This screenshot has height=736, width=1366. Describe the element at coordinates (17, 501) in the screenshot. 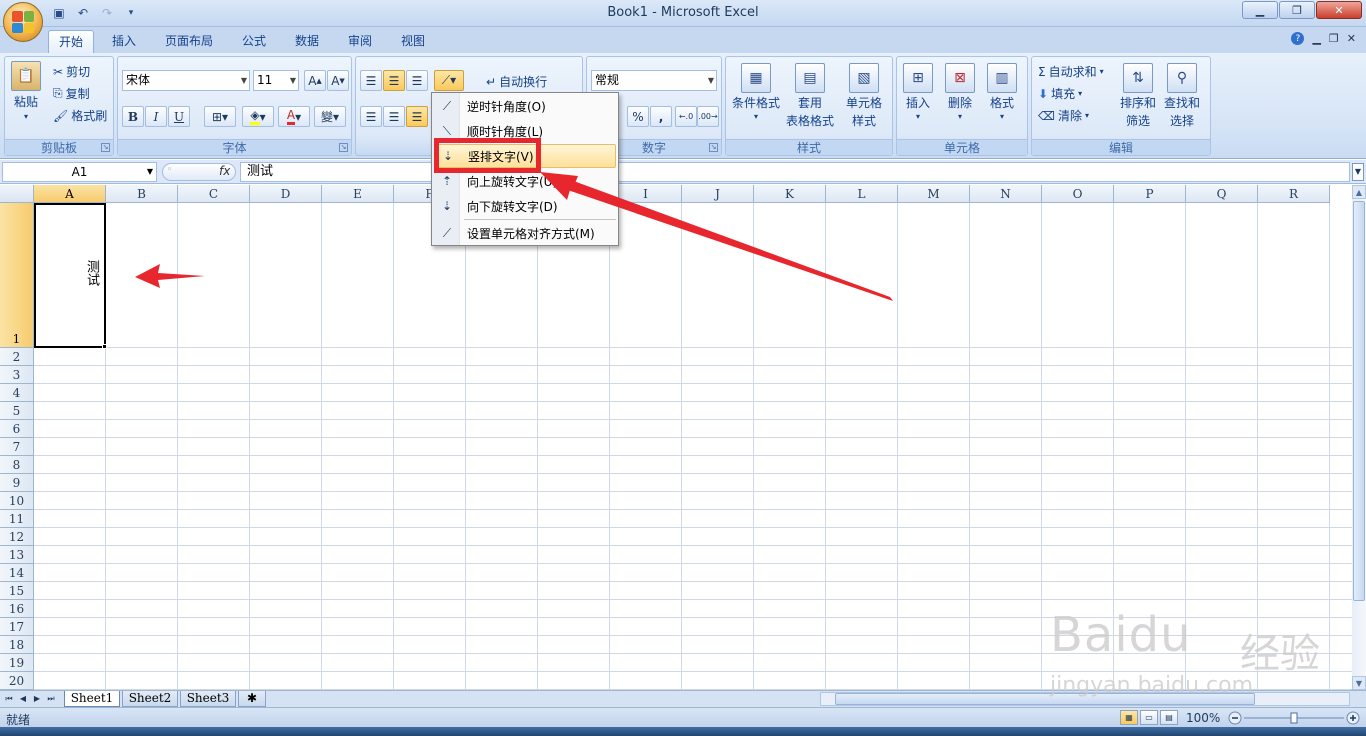

I see `row-header-10: 10` at that location.